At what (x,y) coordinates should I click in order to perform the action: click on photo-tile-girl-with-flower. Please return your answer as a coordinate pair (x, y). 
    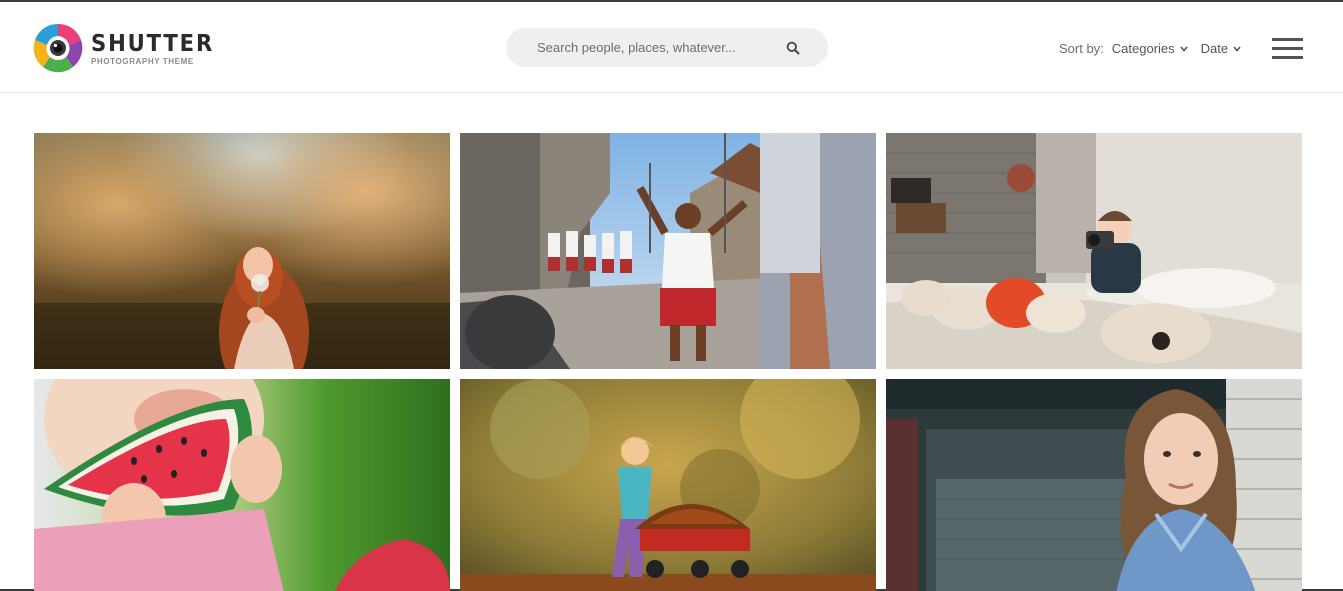
    Looking at the image, I should click on (242, 251).